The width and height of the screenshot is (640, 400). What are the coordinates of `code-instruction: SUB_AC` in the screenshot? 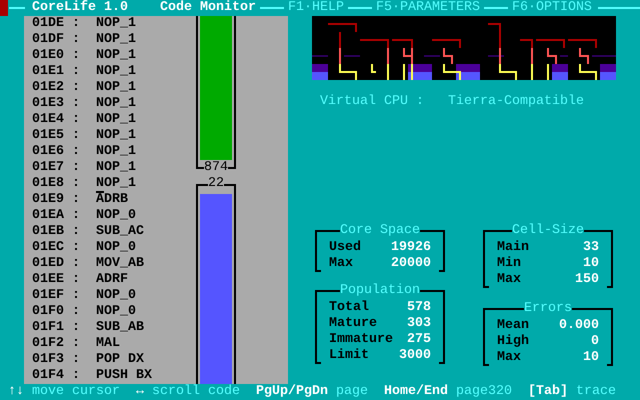 It's located at (120, 232).